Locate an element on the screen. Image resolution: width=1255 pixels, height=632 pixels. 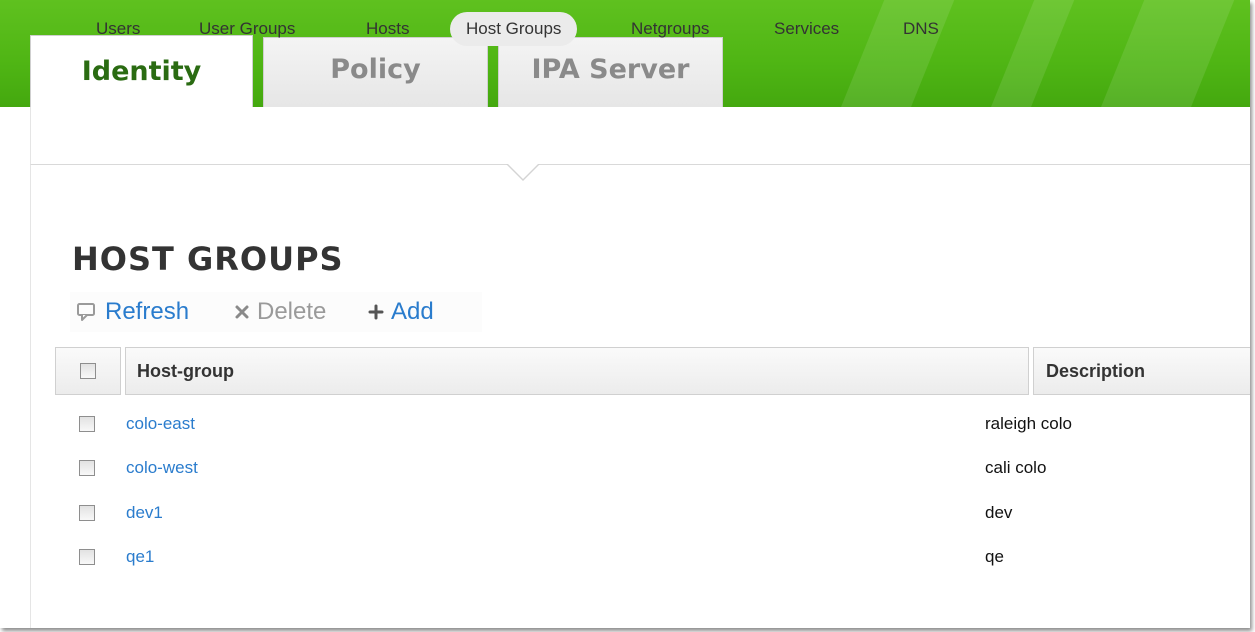
tab-policy-label: Policy is located at coordinates (375, 69).